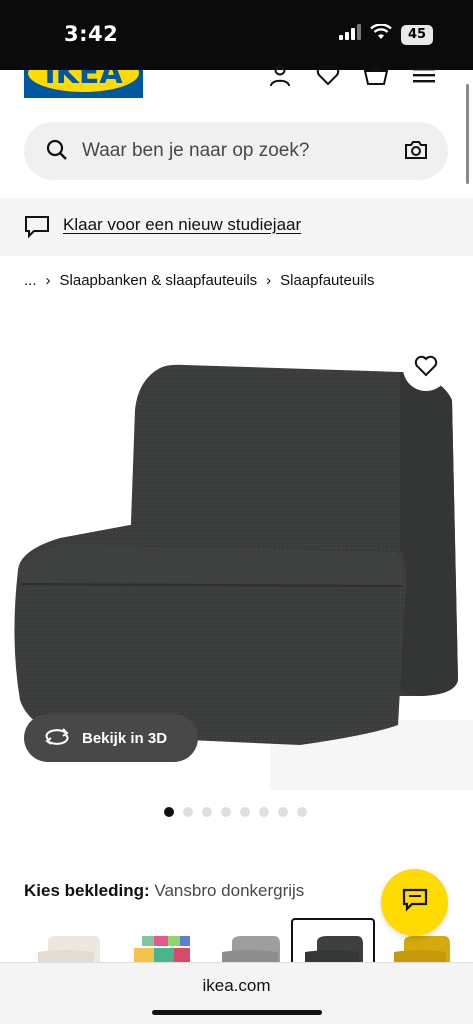 The height and width of the screenshot is (1024, 473). What do you see at coordinates (236, 35) in the screenshot?
I see `status-bar: 3:42 45` at bounding box center [236, 35].